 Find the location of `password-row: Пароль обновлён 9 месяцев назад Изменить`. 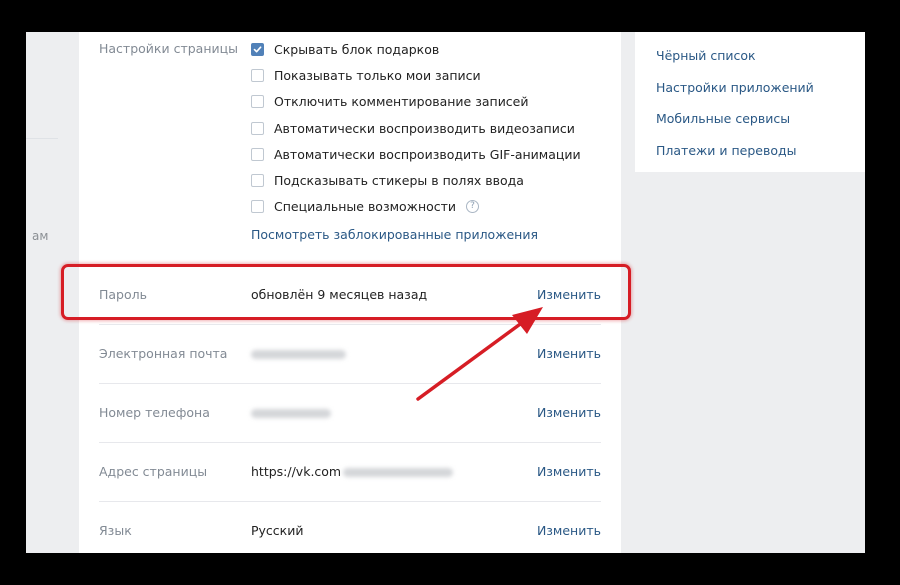

password-row: Пароль обновлён 9 месяцев назад Изменить is located at coordinates (350, 295).